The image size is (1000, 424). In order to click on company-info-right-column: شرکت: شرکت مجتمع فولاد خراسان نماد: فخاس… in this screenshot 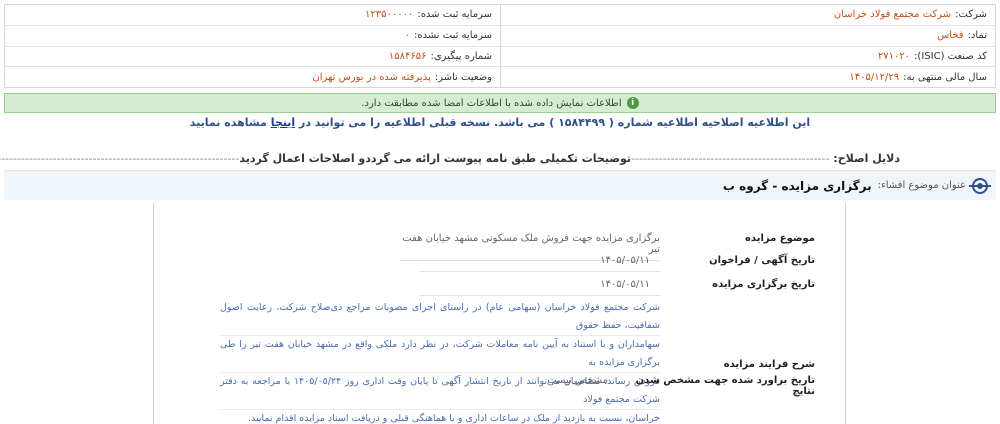, I will do `click(747, 46)`.